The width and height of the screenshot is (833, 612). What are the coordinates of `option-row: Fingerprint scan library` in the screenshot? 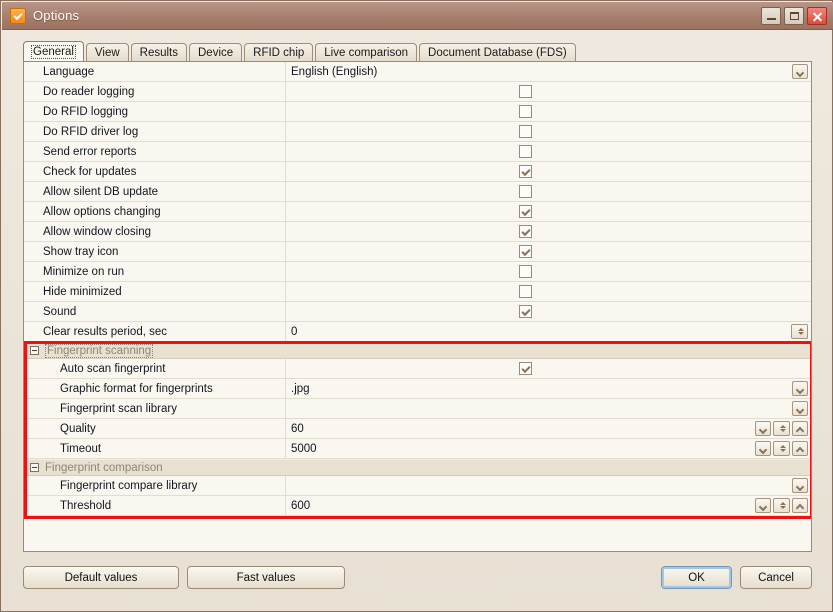 It's located at (417, 409).